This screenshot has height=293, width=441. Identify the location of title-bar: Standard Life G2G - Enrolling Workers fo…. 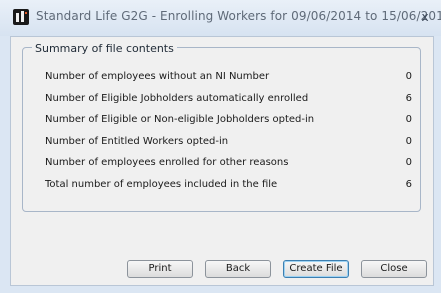
(220, 18).